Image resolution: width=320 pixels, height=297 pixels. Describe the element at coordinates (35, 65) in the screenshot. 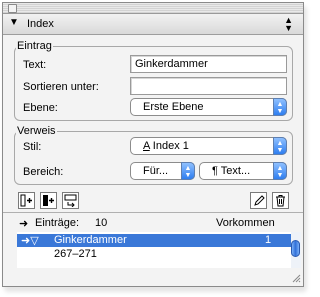

I see `text-label: Text:` at that location.